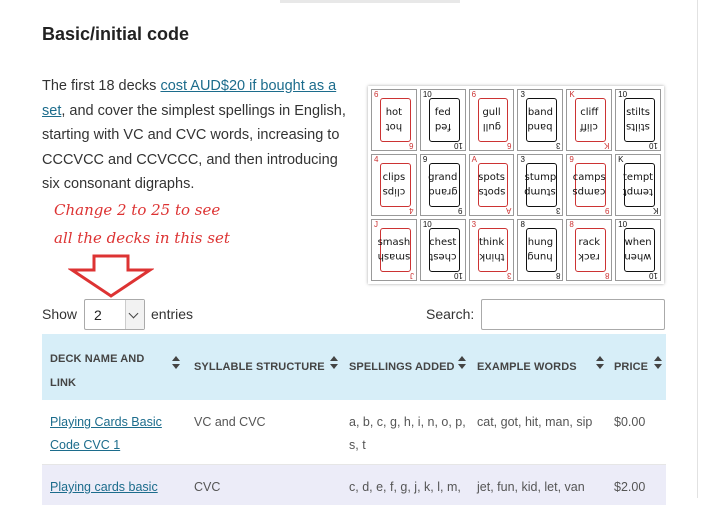  What do you see at coordinates (491, 242) in the screenshot?
I see `card-word: think` at bounding box center [491, 242].